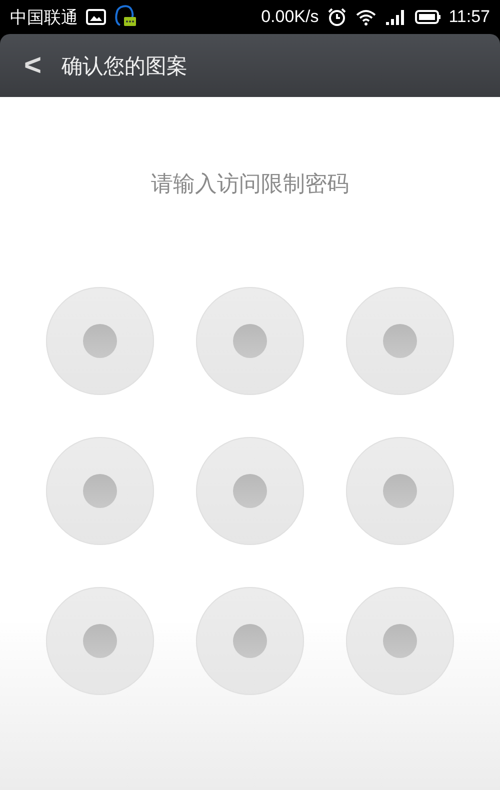 This screenshot has width=500, height=790. I want to click on image-icon, so click(96, 17).